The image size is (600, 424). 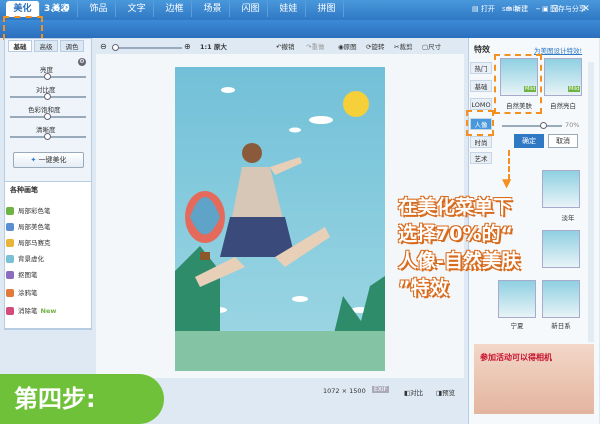 I want to click on saturation-slider-knob, so click(x=47, y=116).